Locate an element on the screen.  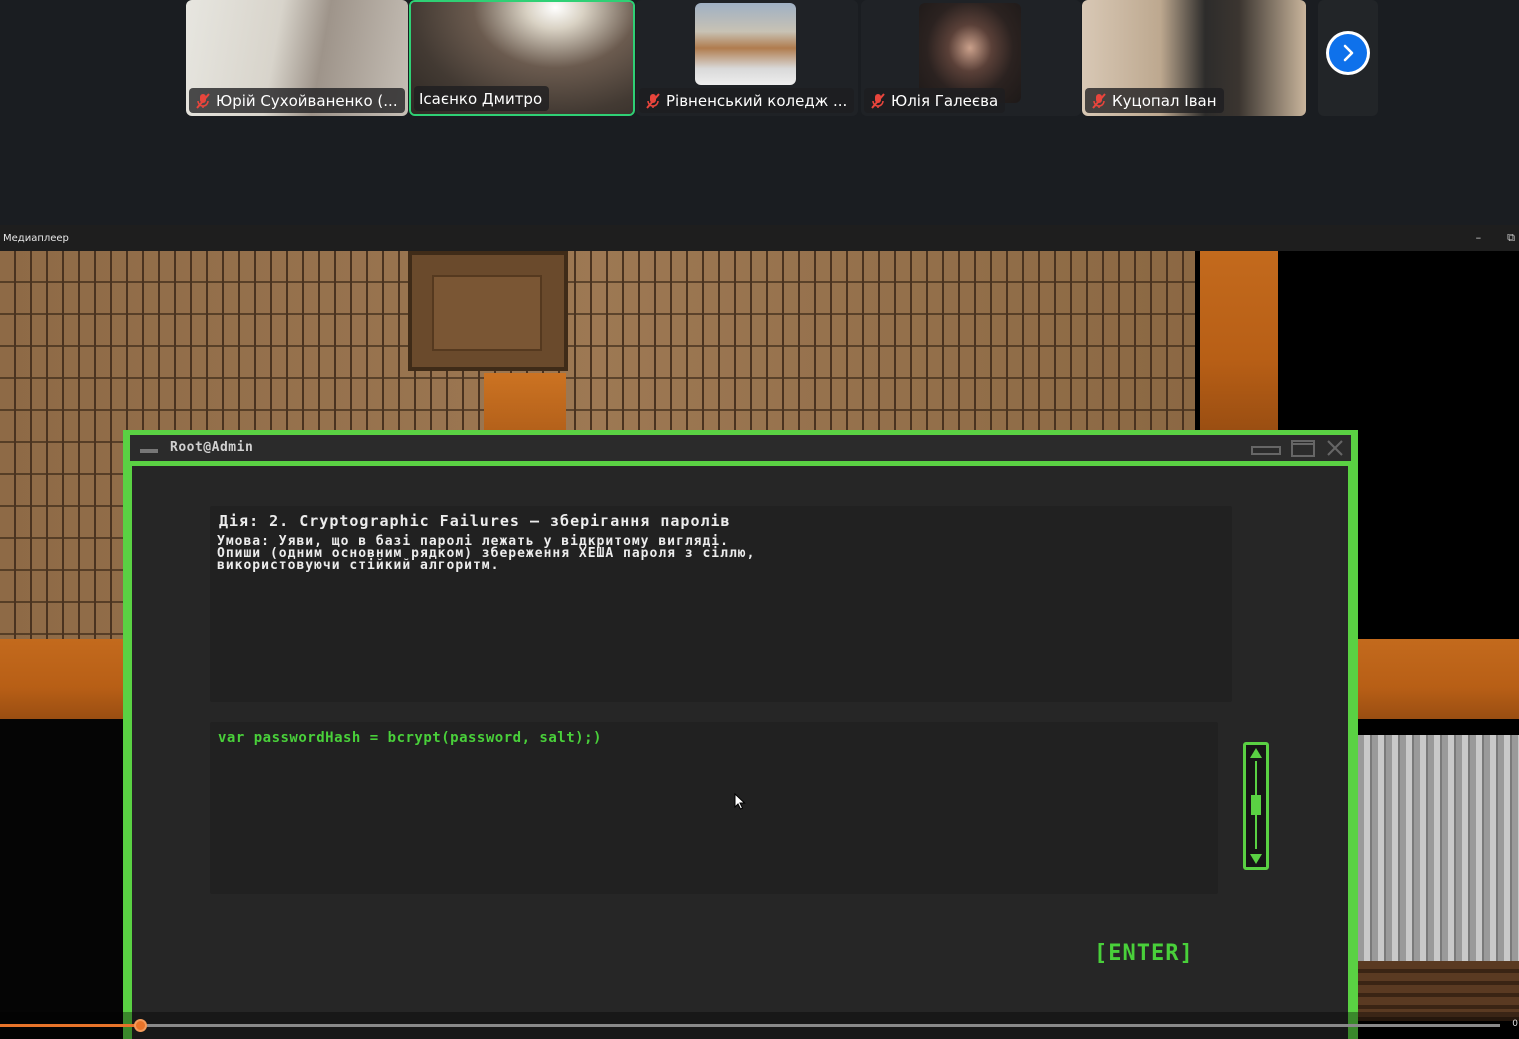
seek-handle is located at coordinates (140, 1025).